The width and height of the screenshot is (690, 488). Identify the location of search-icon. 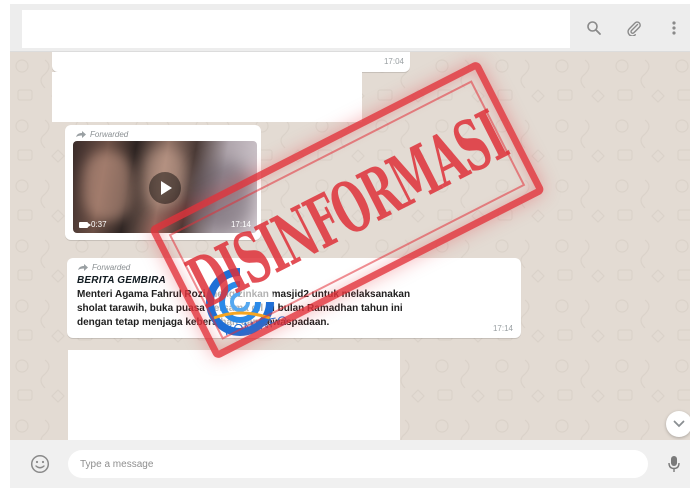
(594, 28).